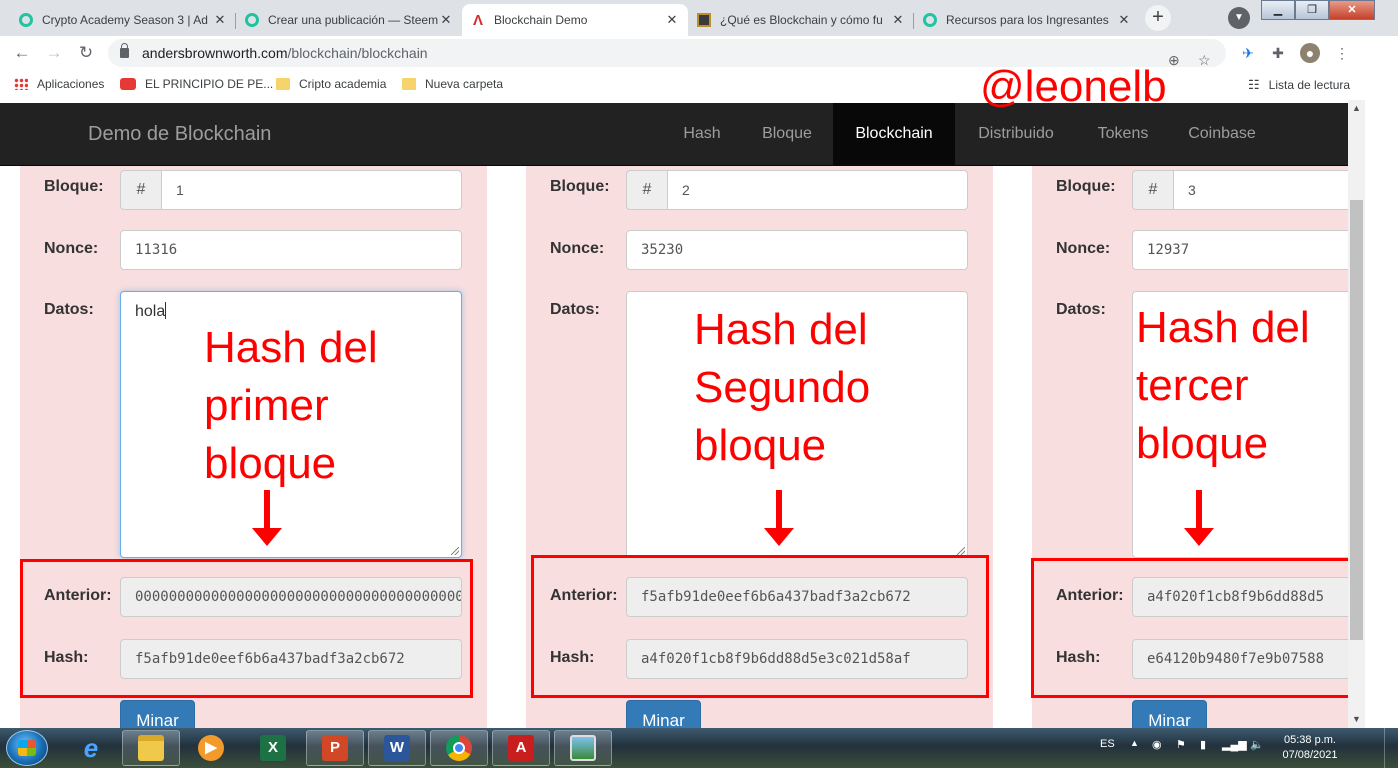 Image resolution: width=1398 pixels, height=768 pixels. I want to click on volume-icon: 🔈, so click(1257, 744).